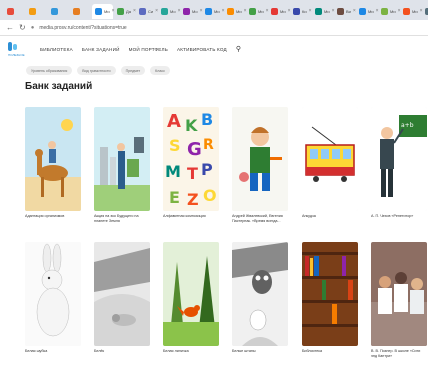 The height and width of the screenshot is (365, 428). I want to click on card-image-owl, so click(260, 294).